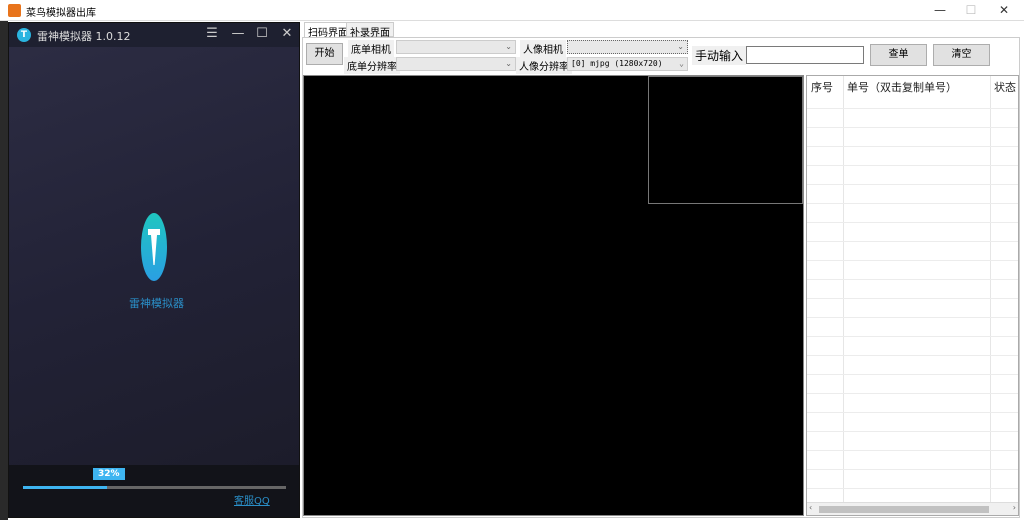 The height and width of the screenshot is (520, 1024). I want to click on close-button: ✕, so click(1004, 10).